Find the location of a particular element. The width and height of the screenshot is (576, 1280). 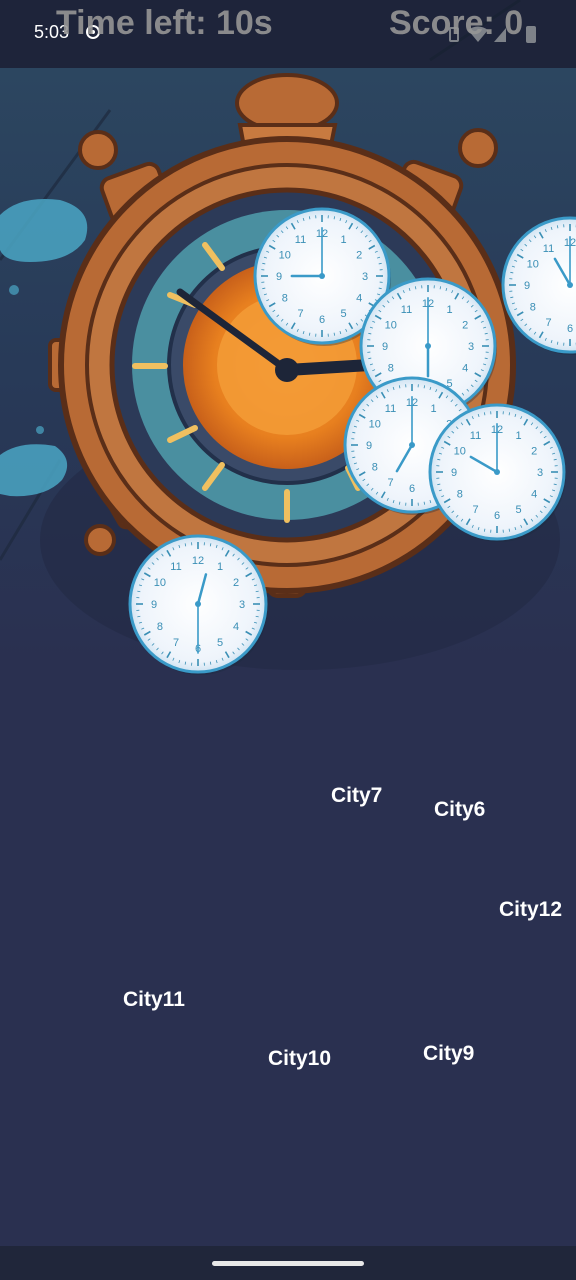

navigation-bar is located at coordinates (288, 1263).